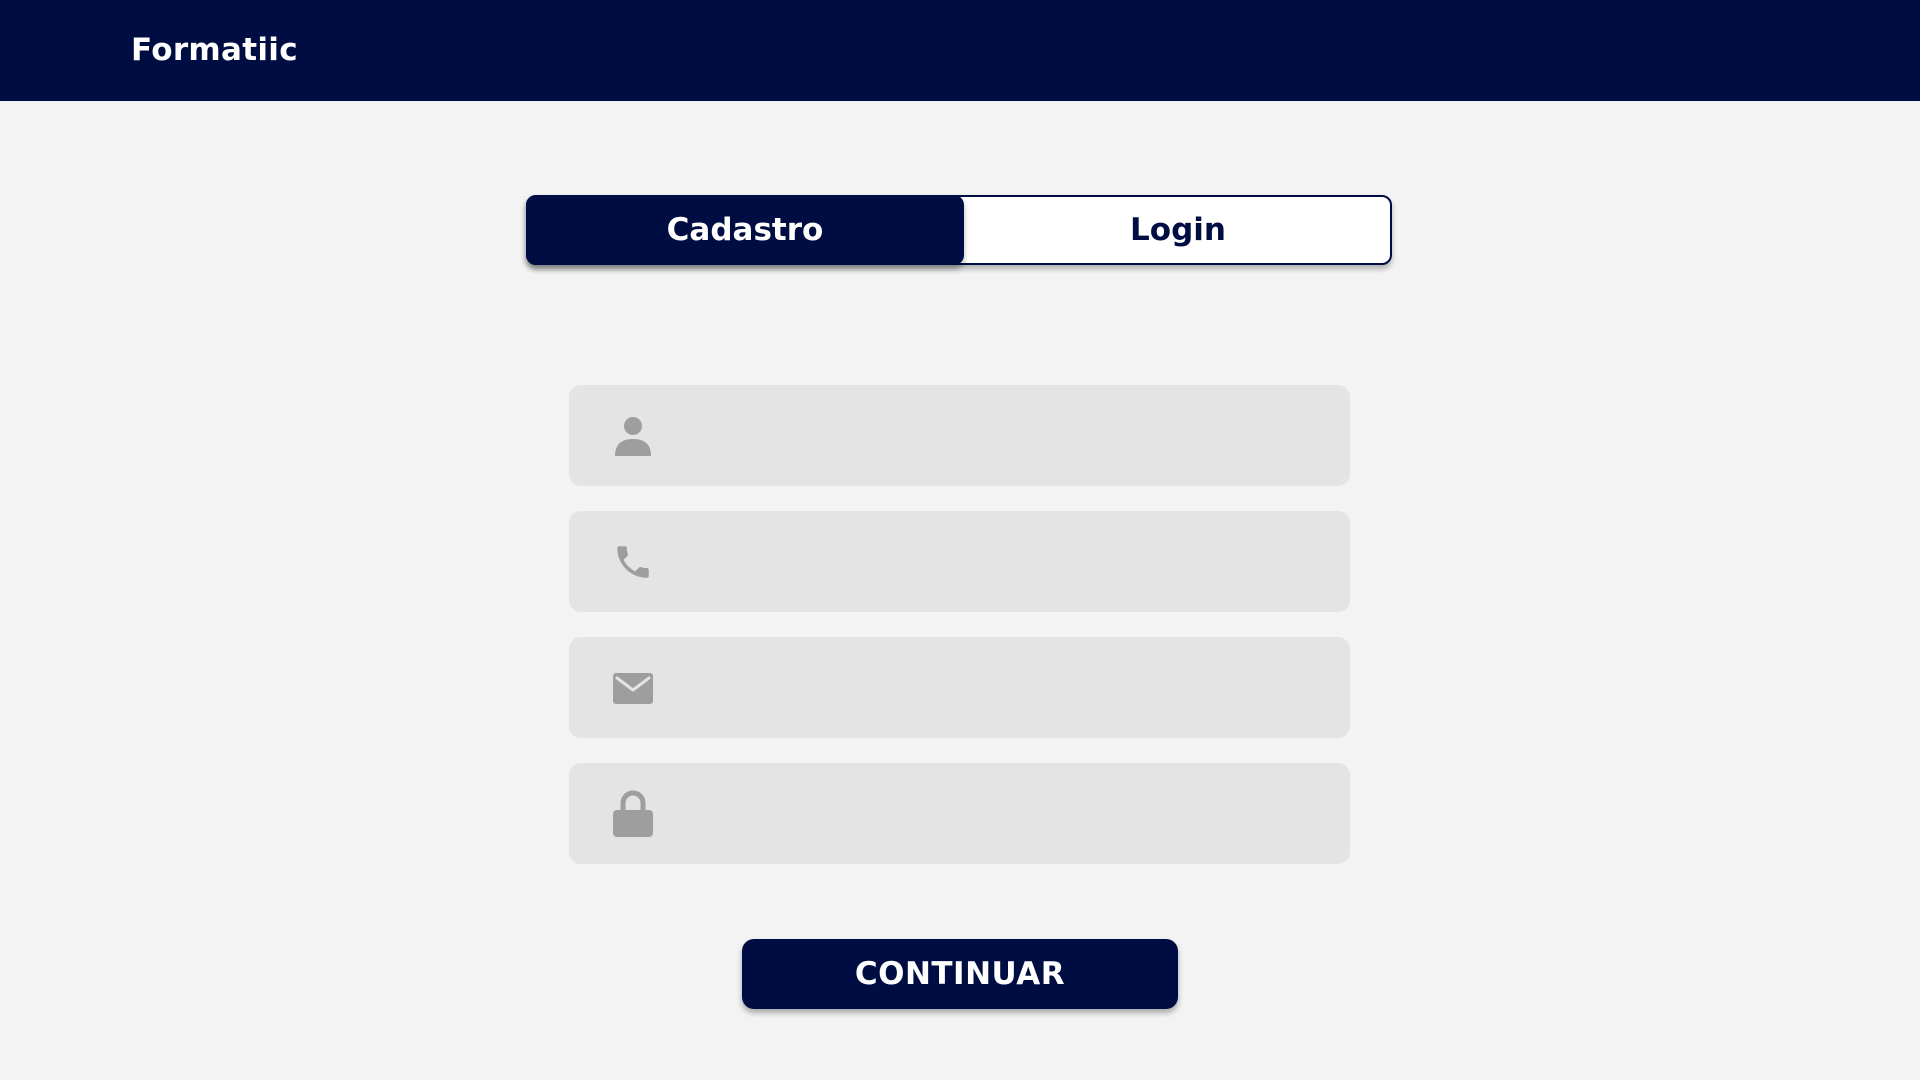 The image size is (1920, 1080). What do you see at coordinates (214, 50) in the screenshot?
I see `brand-logo-text: Formatiic` at bounding box center [214, 50].